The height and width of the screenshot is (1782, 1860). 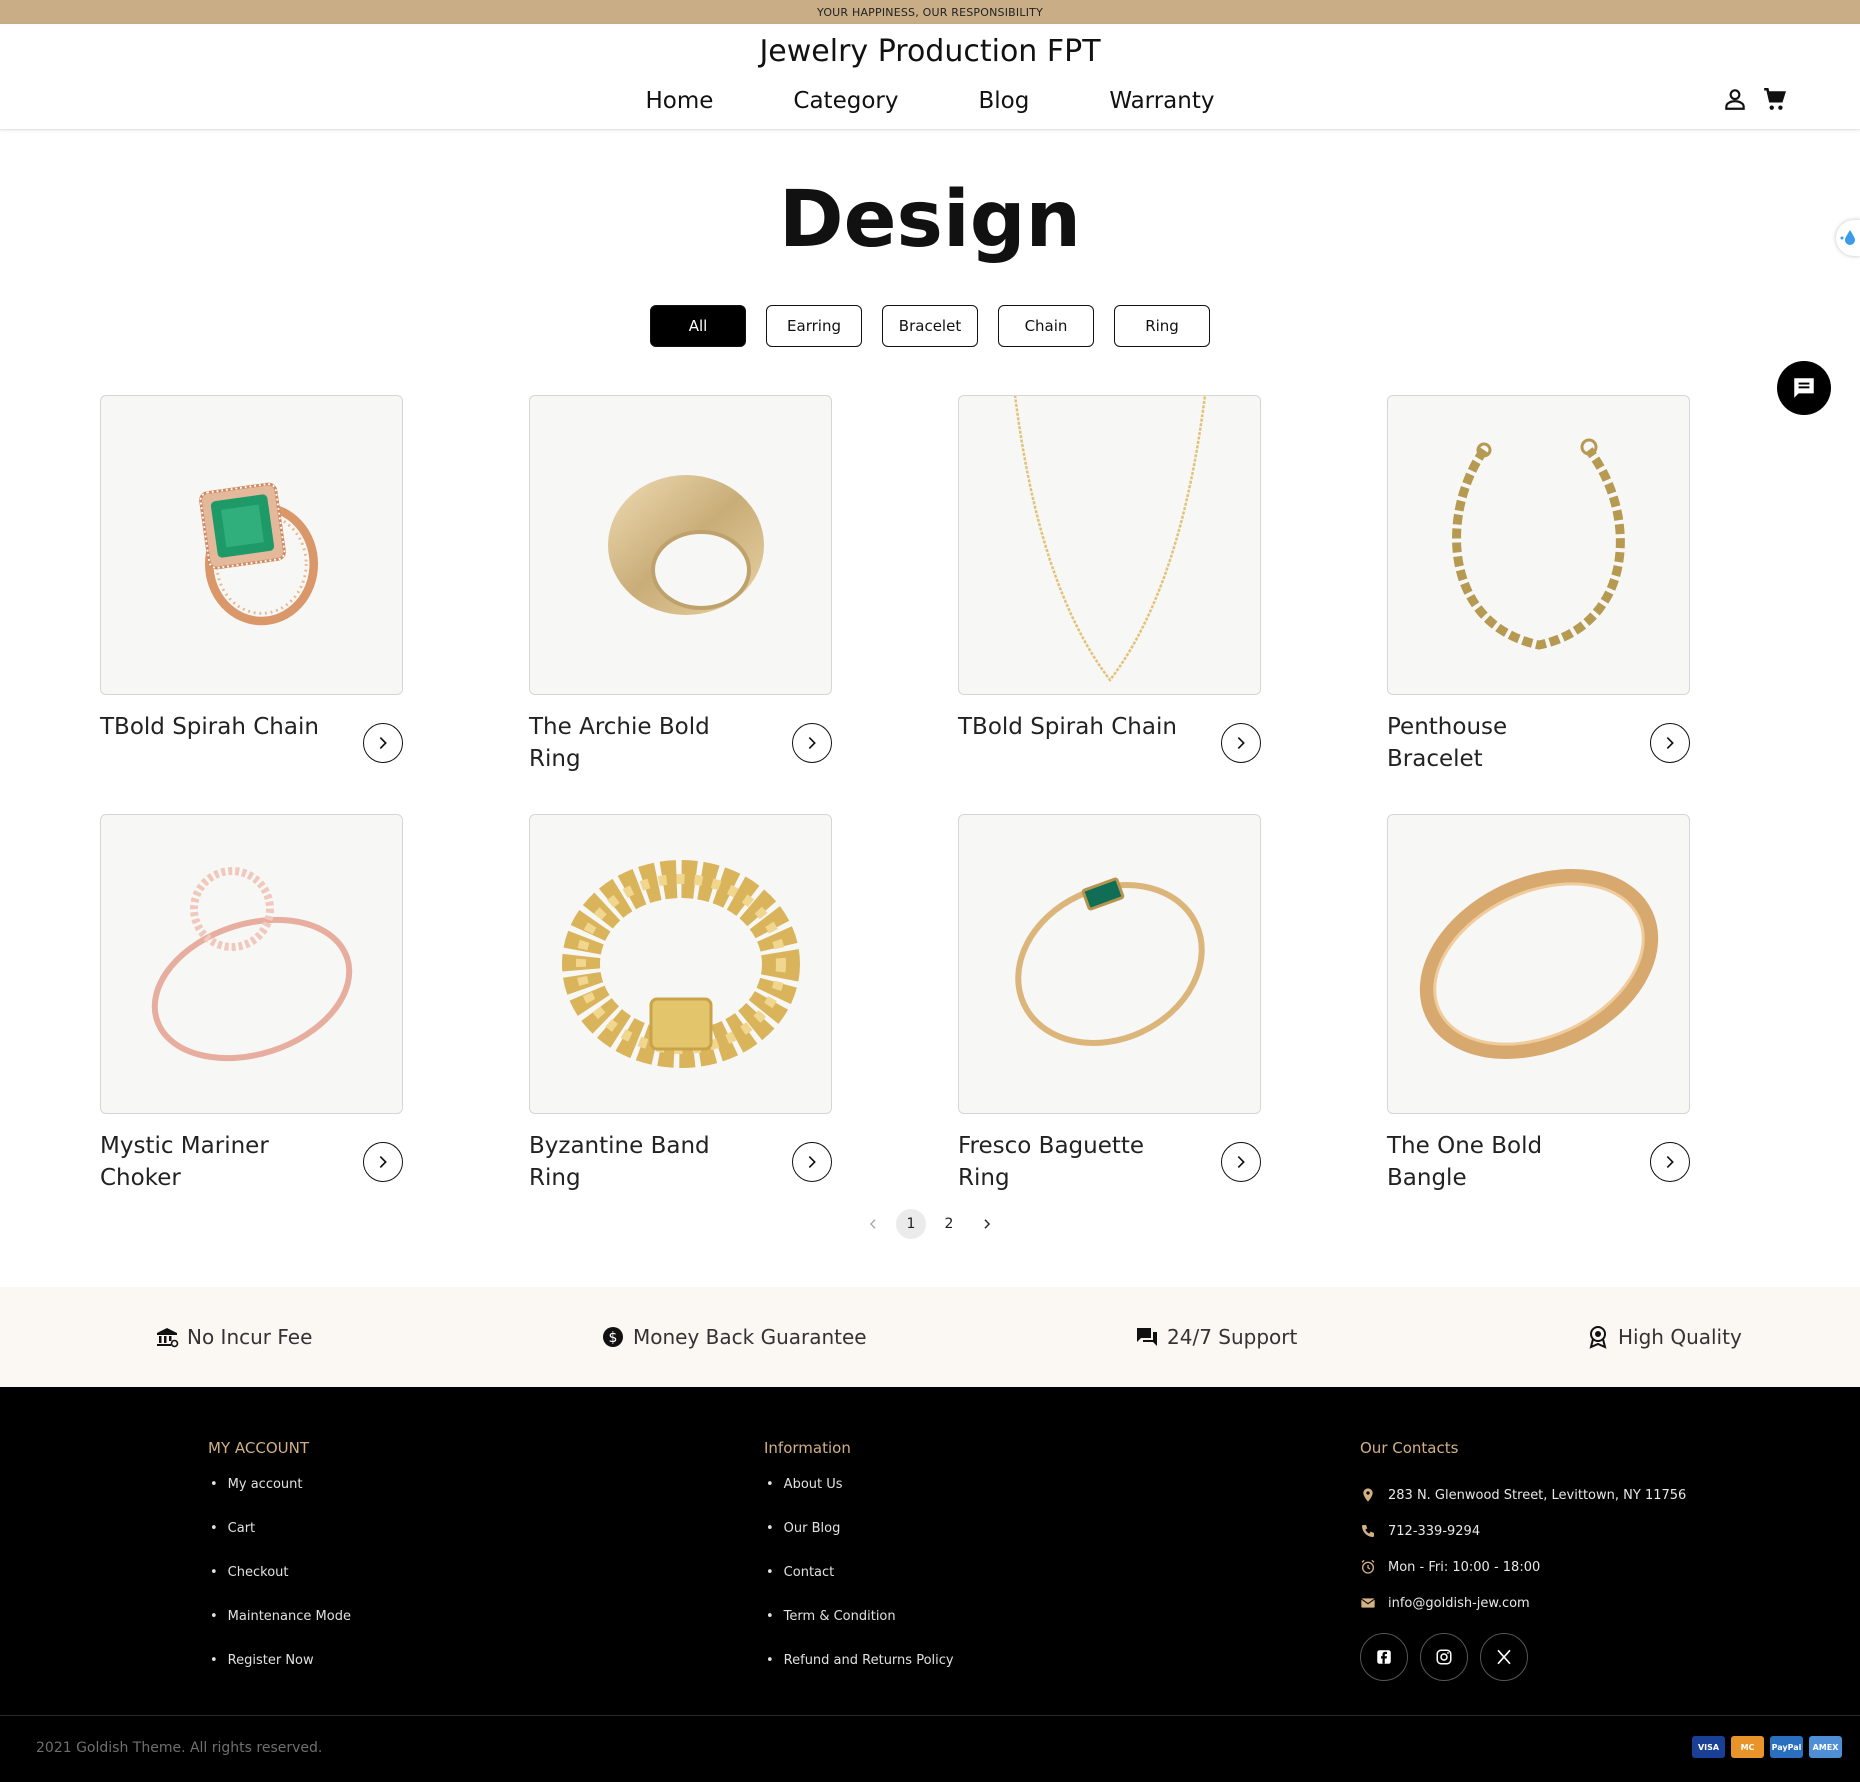 I want to click on contact-phone-text: 712-339-9294, so click(x=1434, y=1531).